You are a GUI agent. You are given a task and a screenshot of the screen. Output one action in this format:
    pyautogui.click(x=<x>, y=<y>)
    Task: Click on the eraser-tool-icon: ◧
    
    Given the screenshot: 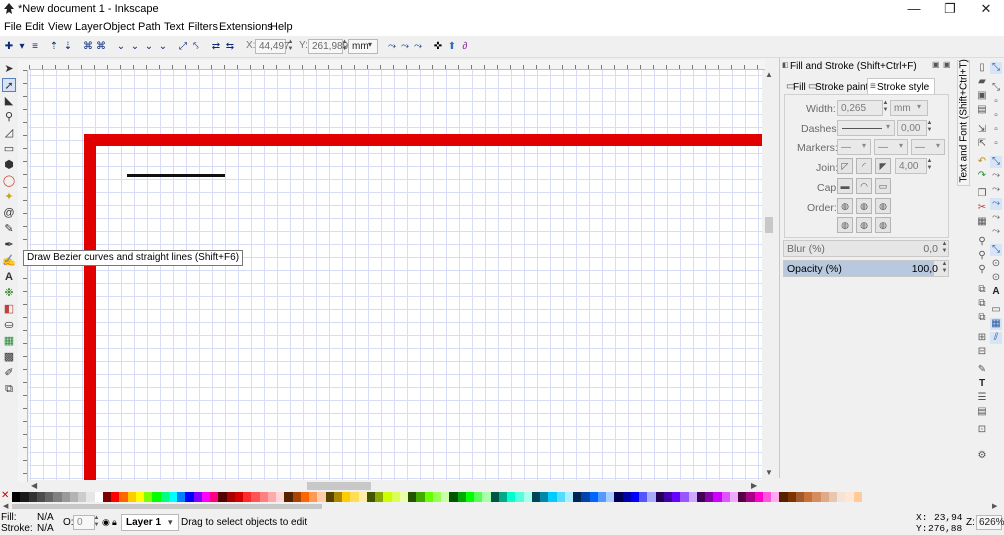 What is the action you would take?
    pyautogui.click(x=9, y=309)
    